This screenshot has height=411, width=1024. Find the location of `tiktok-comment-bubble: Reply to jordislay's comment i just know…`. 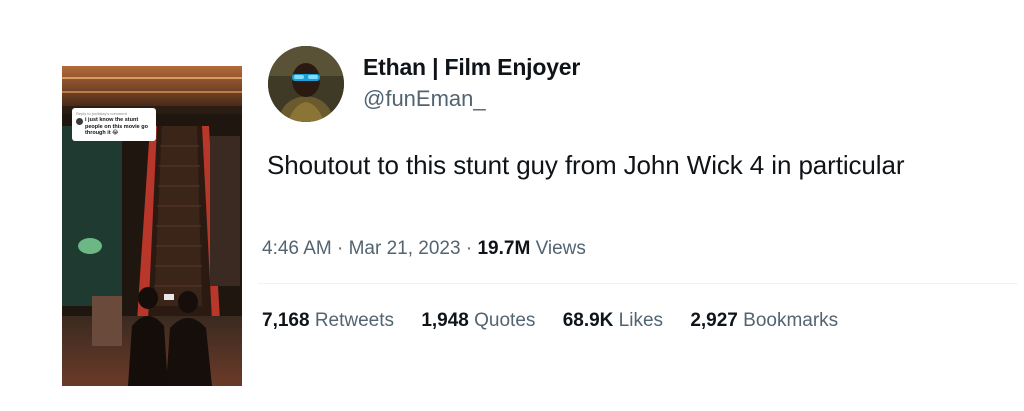

tiktok-comment-bubble: Reply to jordislay's comment i just know… is located at coordinates (114, 124).